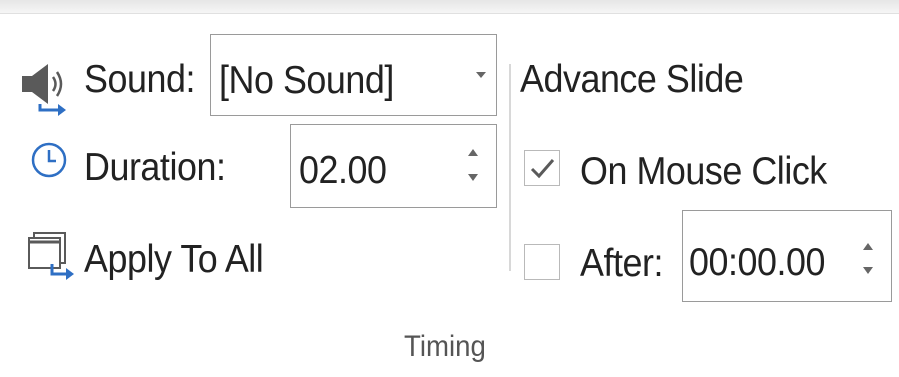 This screenshot has height=377, width=899. I want to click on on-mouse-click-label: On Mouse Click, so click(703, 171).